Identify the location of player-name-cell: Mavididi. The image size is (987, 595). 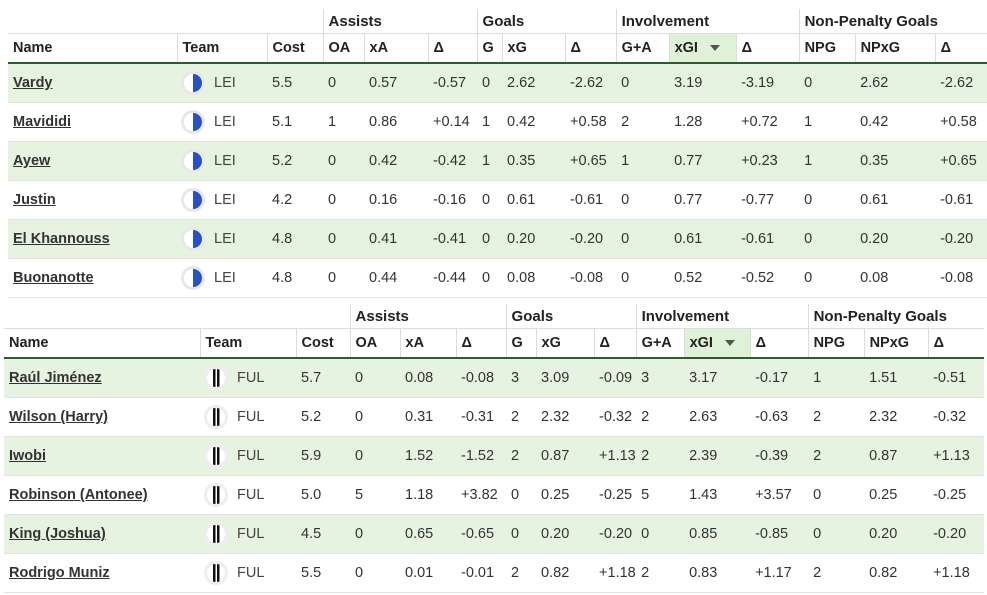
(92, 122).